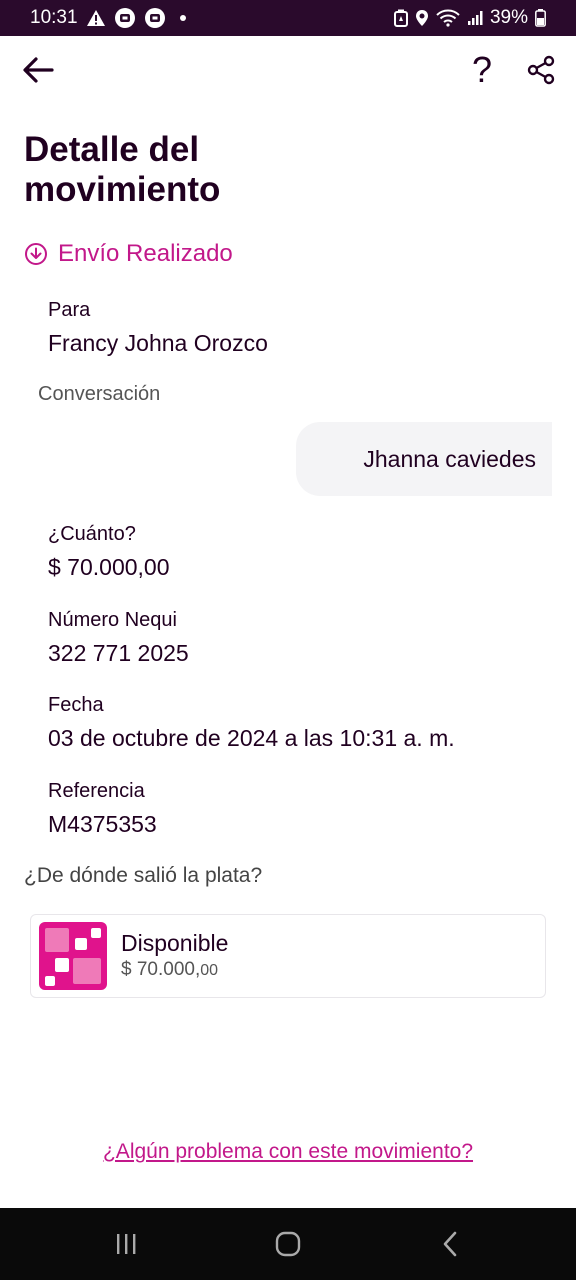 The image size is (576, 1280). What do you see at coordinates (76, 705) in the screenshot?
I see `date-label: Fecha` at bounding box center [76, 705].